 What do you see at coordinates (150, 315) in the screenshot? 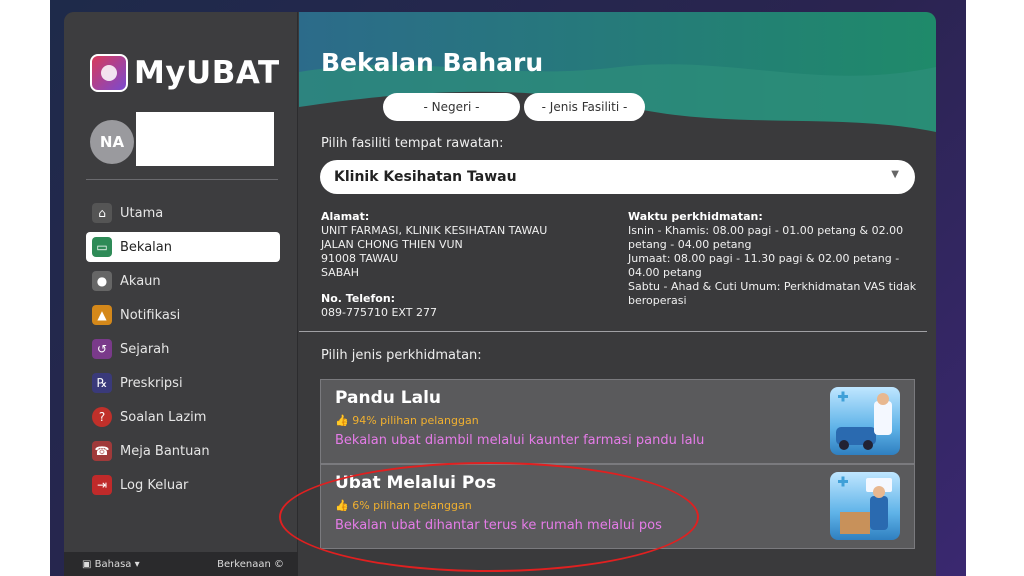
I see `sidebar-item-label: Notifikasi` at bounding box center [150, 315].